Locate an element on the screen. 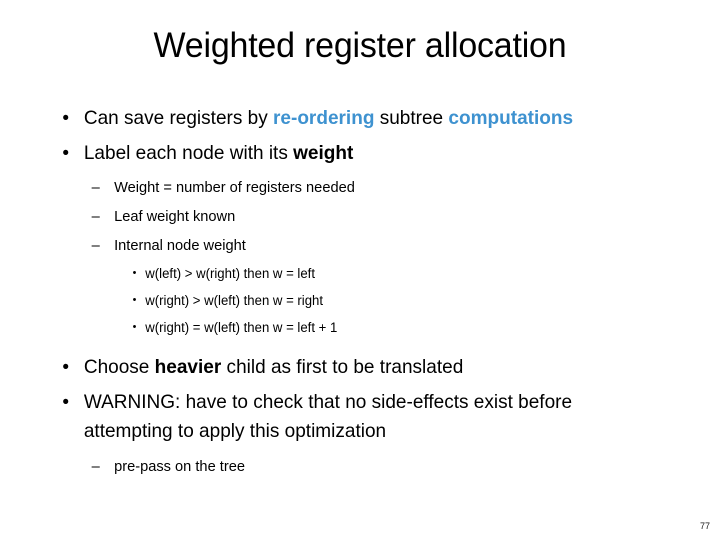  sub-bullet-text: Weight = number of registers needed is located at coordinates (234, 187).